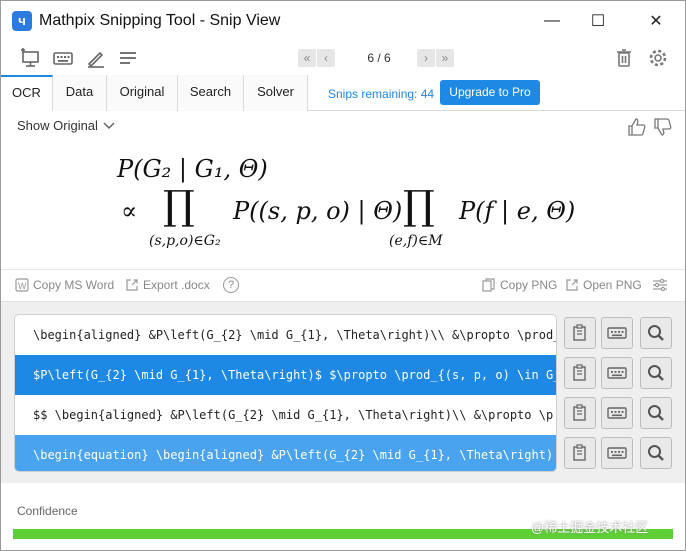  Describe the element at coordinates (47, 511) in the screenshot. I see `confidence-label: Confidence` at that location.